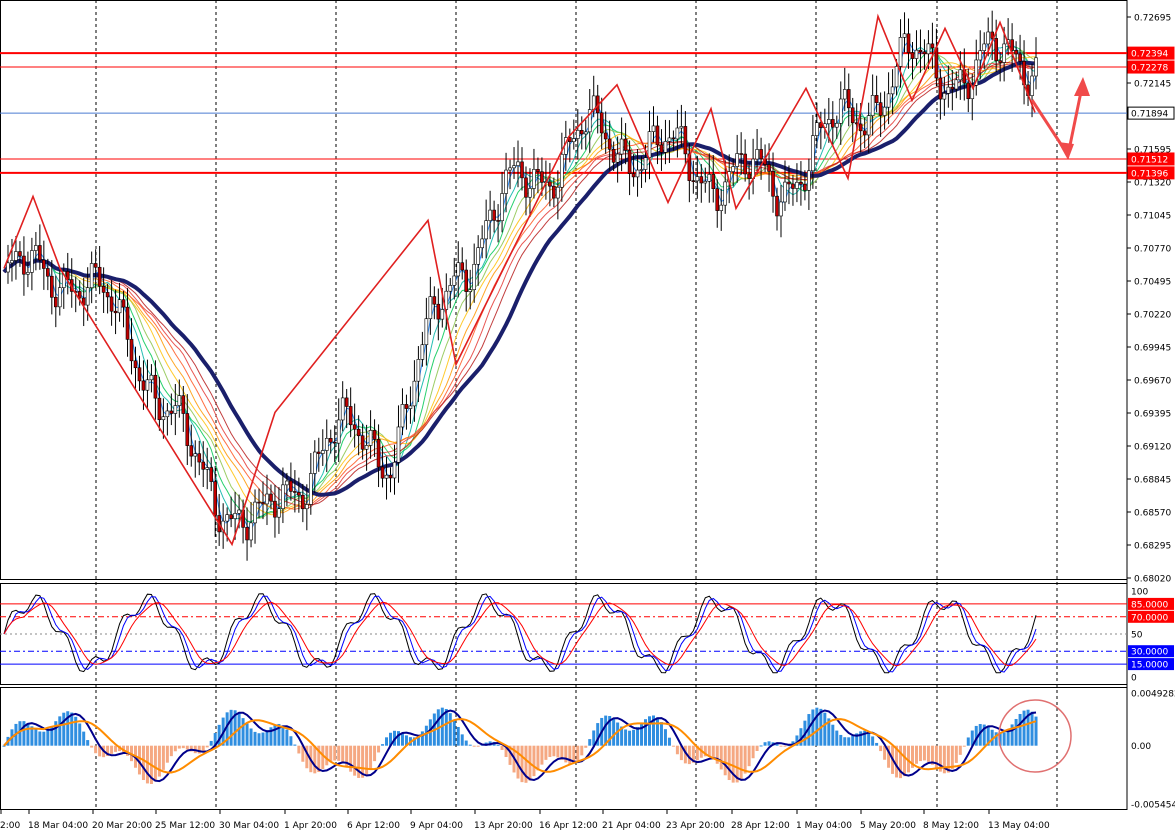 Image resolution: width=1175 pixels, height=837 pixels. What do you see at coordinates (1152, 316) in the screenshot?
I see `axis-tick-label: 0.70220` at bounding box center [1152, 316].